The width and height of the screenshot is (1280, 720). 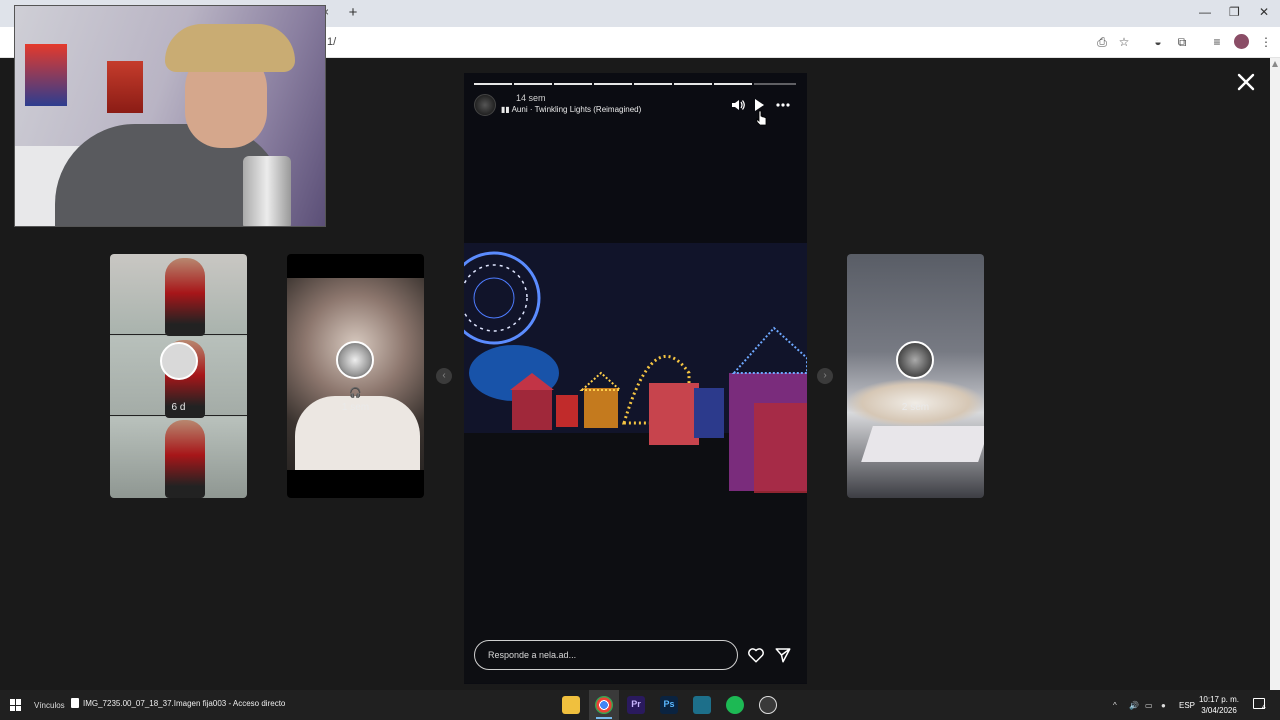 What do you see at coordinates (1264, 12) in the screenshot?
I see `close-window-button: ✕` at bounding box center [1264, 12].